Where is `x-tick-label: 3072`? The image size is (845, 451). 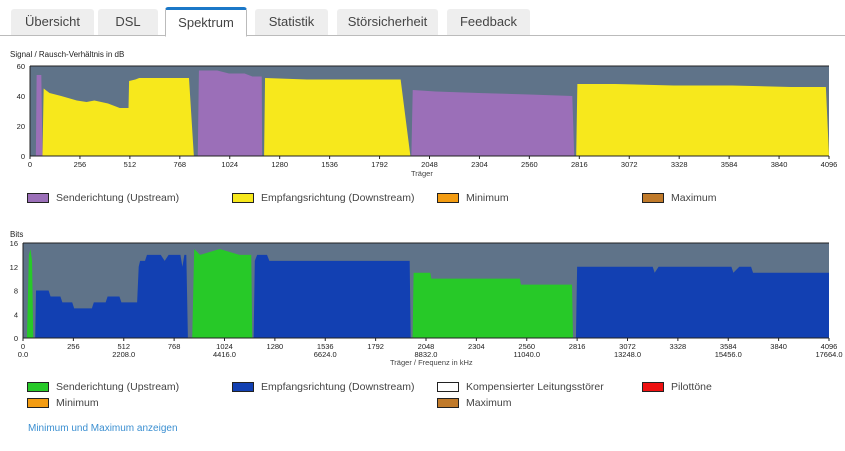
x-tick-label: 3072 is located at coordinates (629, 164).